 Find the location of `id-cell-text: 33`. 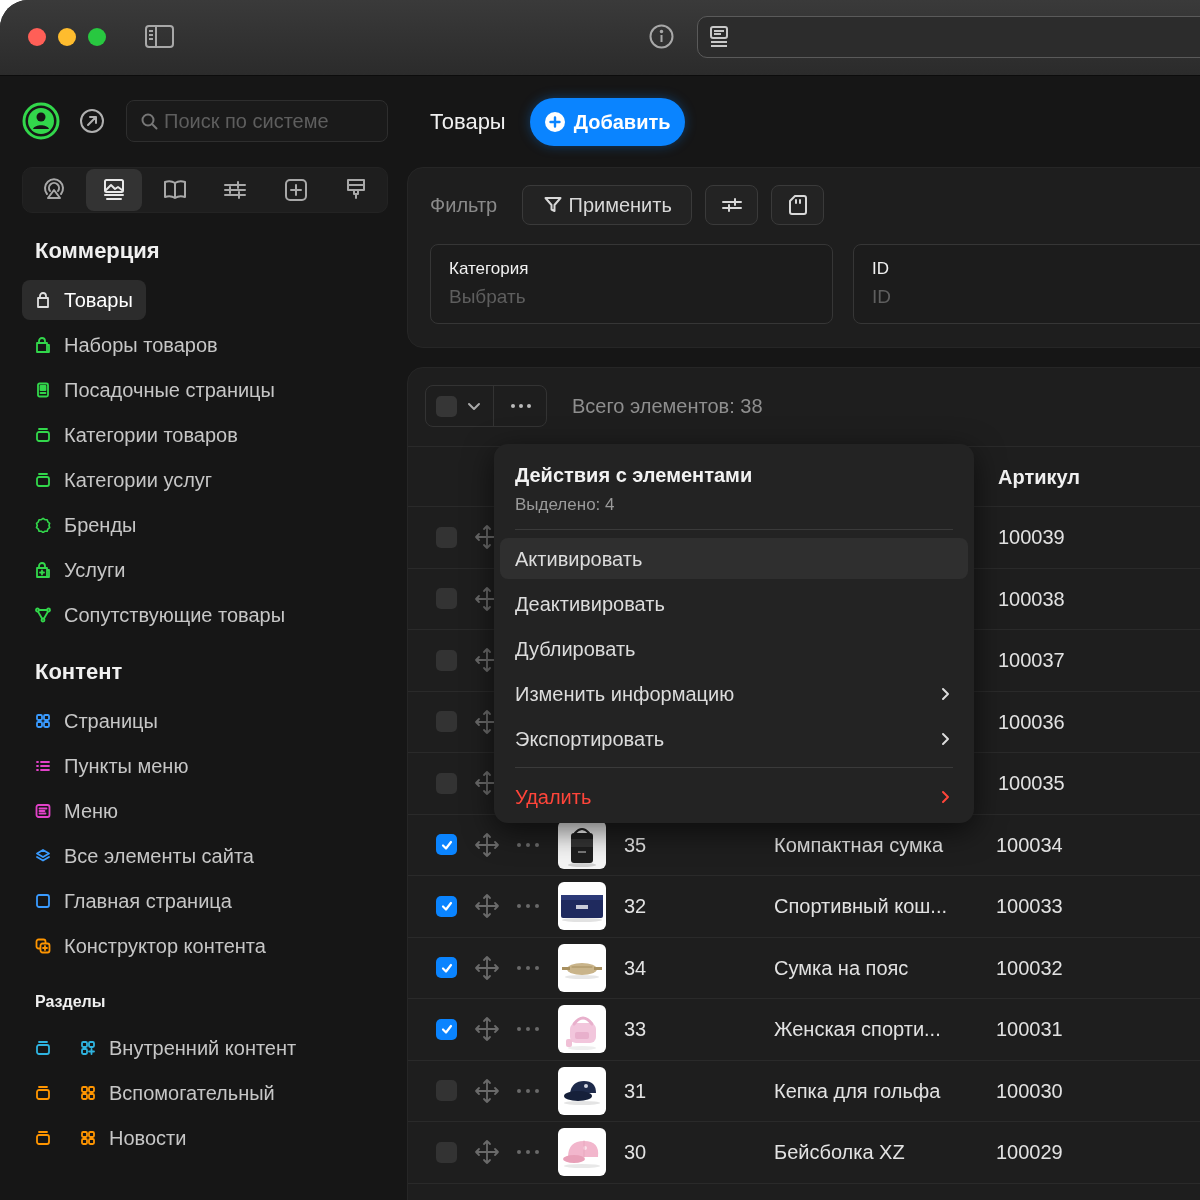

id-cell-text: 33 is located at coordinates (636, 1030).